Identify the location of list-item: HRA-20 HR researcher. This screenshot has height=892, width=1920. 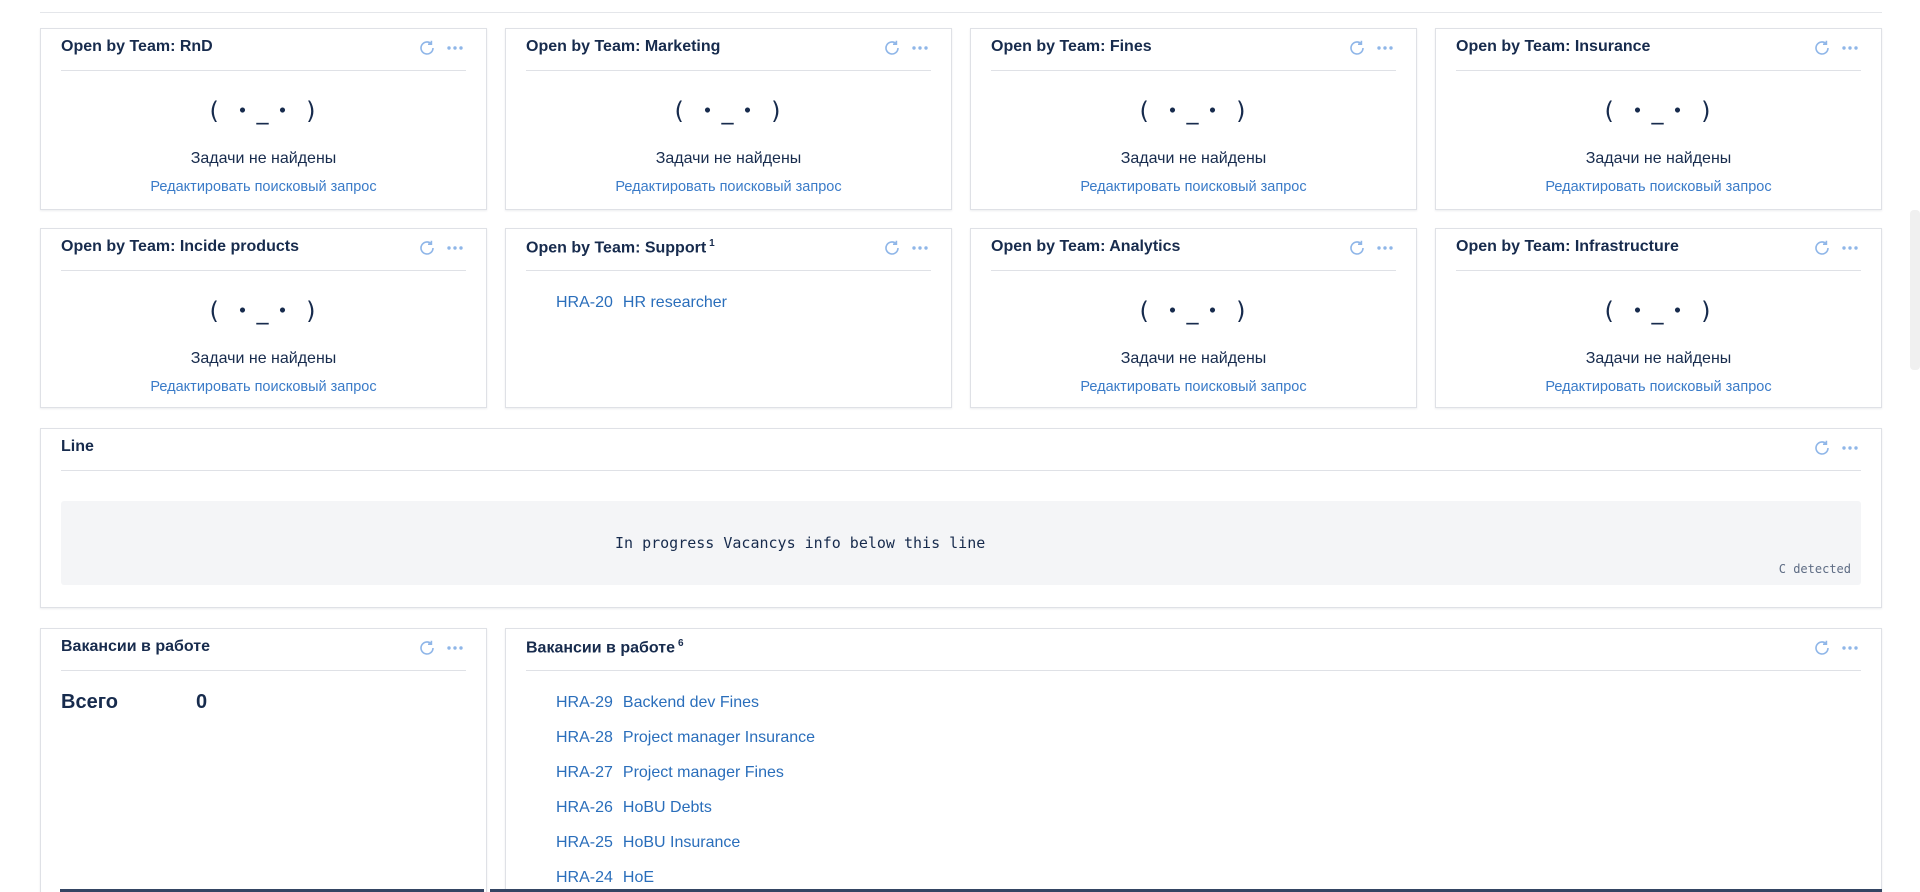
(641, 302).